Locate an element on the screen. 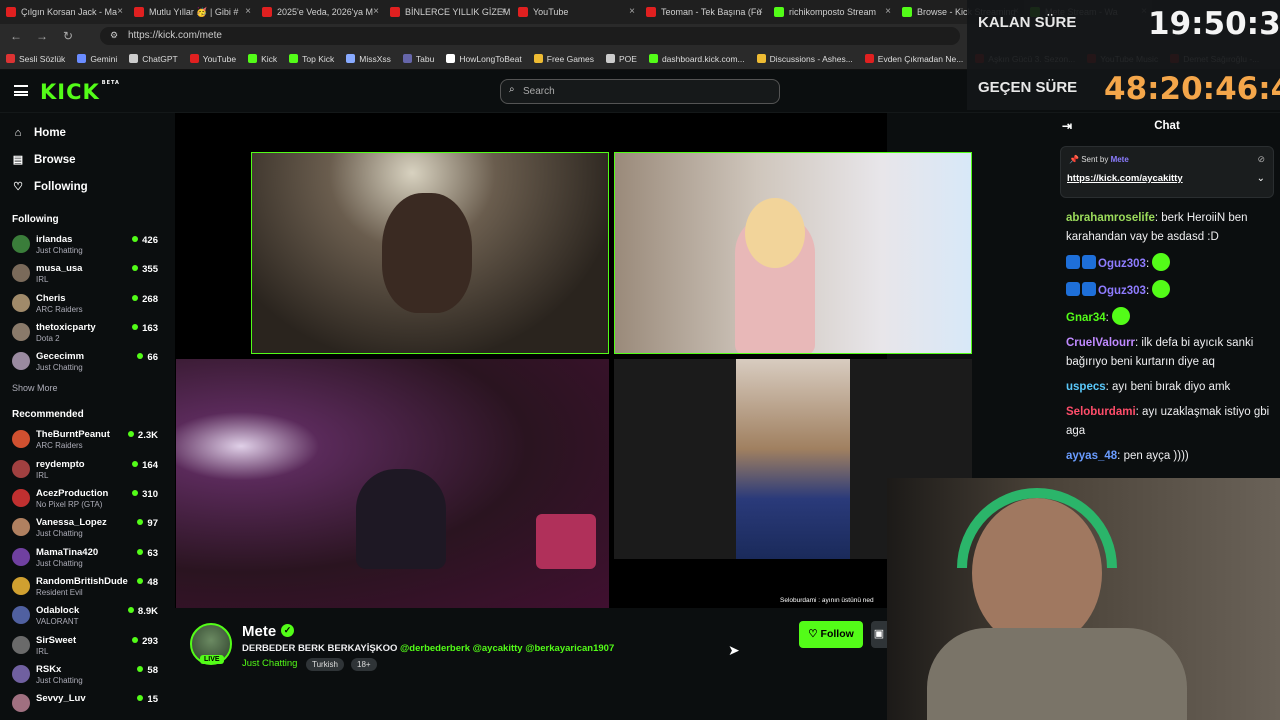  tab-favicon-icon is located at coordinates (779, 12).